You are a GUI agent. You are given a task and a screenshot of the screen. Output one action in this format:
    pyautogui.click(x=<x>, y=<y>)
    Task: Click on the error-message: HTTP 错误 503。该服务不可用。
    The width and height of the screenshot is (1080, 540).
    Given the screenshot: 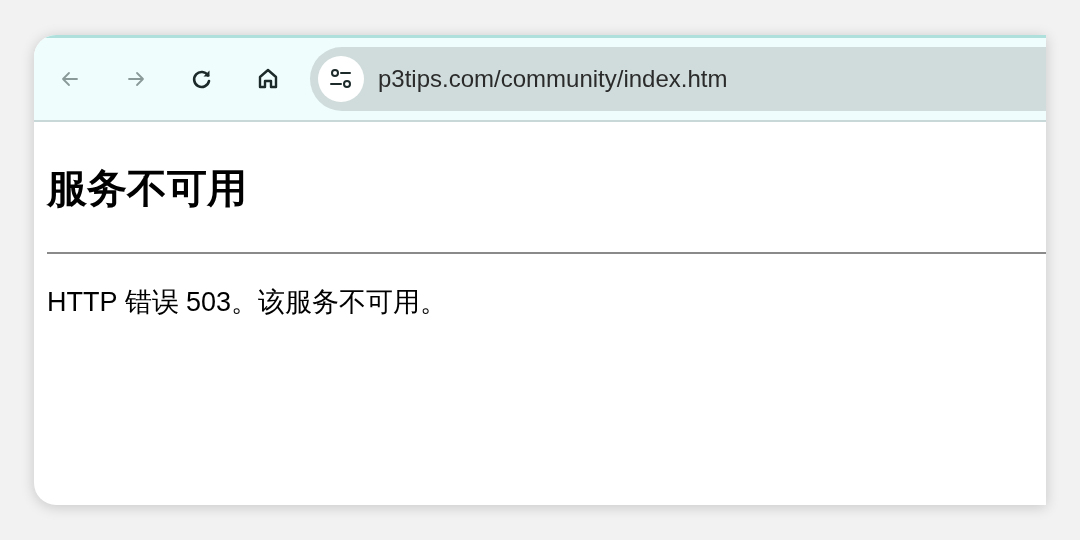 What is the action you would take?
    pyautogui.click(x=248, y=302)
    